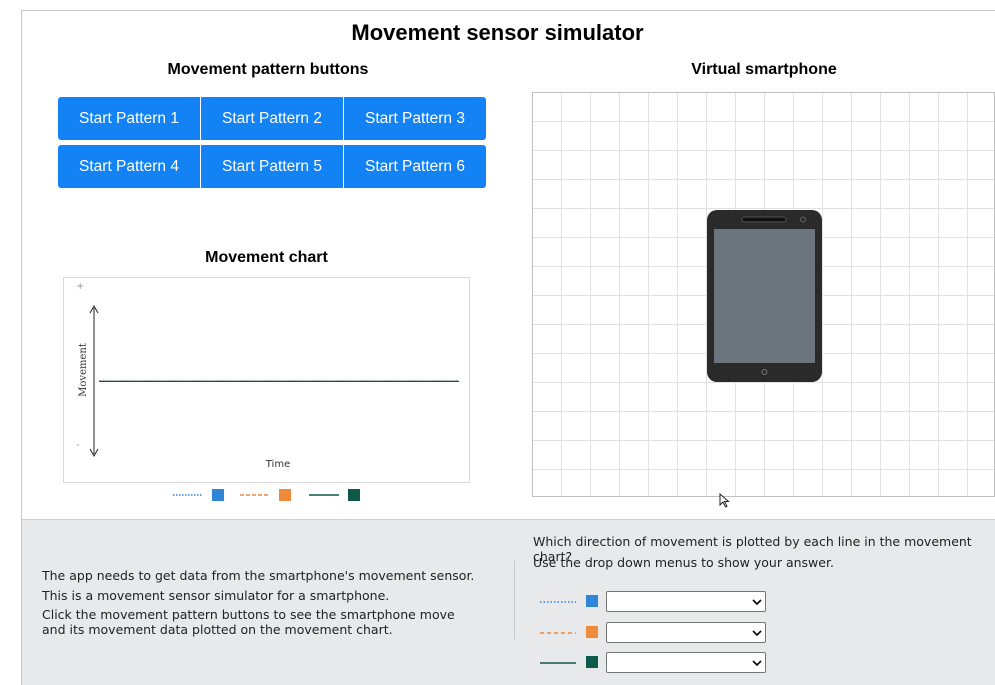  I want to click on start-pattern-4-button: Start Pattern 4, so click(129, 166).